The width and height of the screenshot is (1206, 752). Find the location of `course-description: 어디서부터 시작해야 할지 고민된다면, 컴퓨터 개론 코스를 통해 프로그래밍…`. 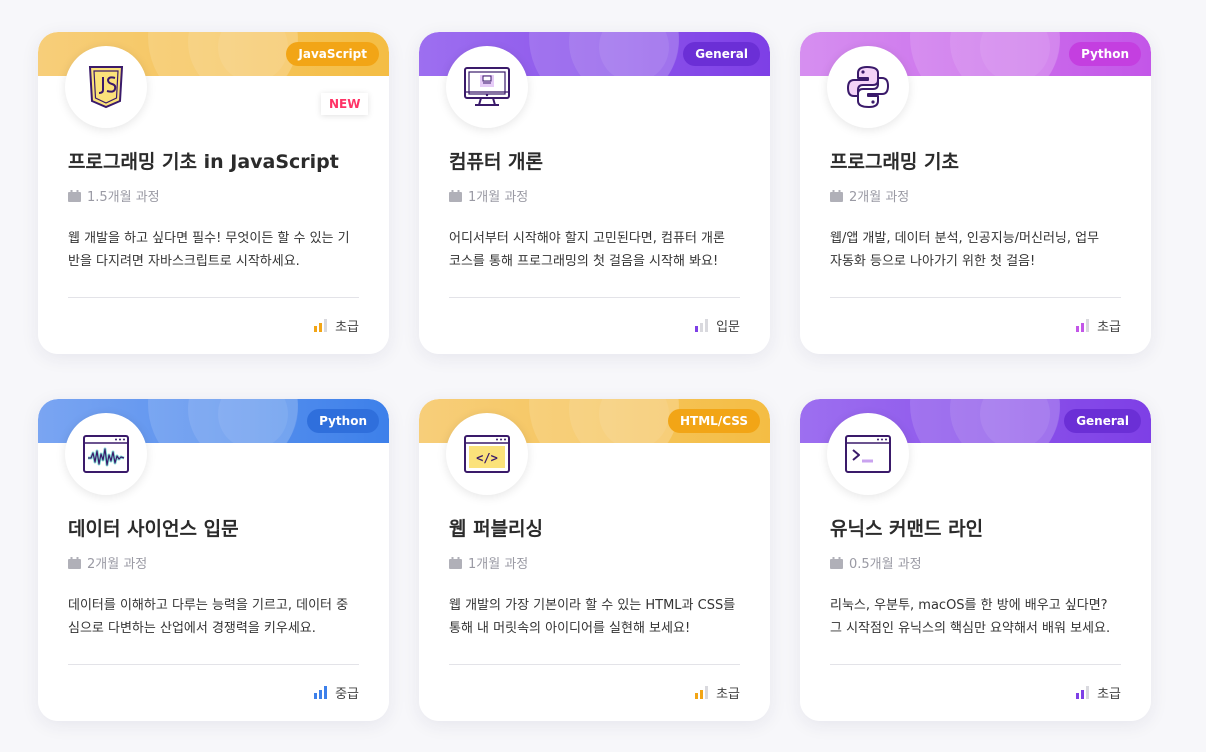

course-description: 어디서부터 시작해야 할지 고민된다면, 컴퓨터 개론 코스를 통해 프로그래밍… is located at coordinates (587, 250).